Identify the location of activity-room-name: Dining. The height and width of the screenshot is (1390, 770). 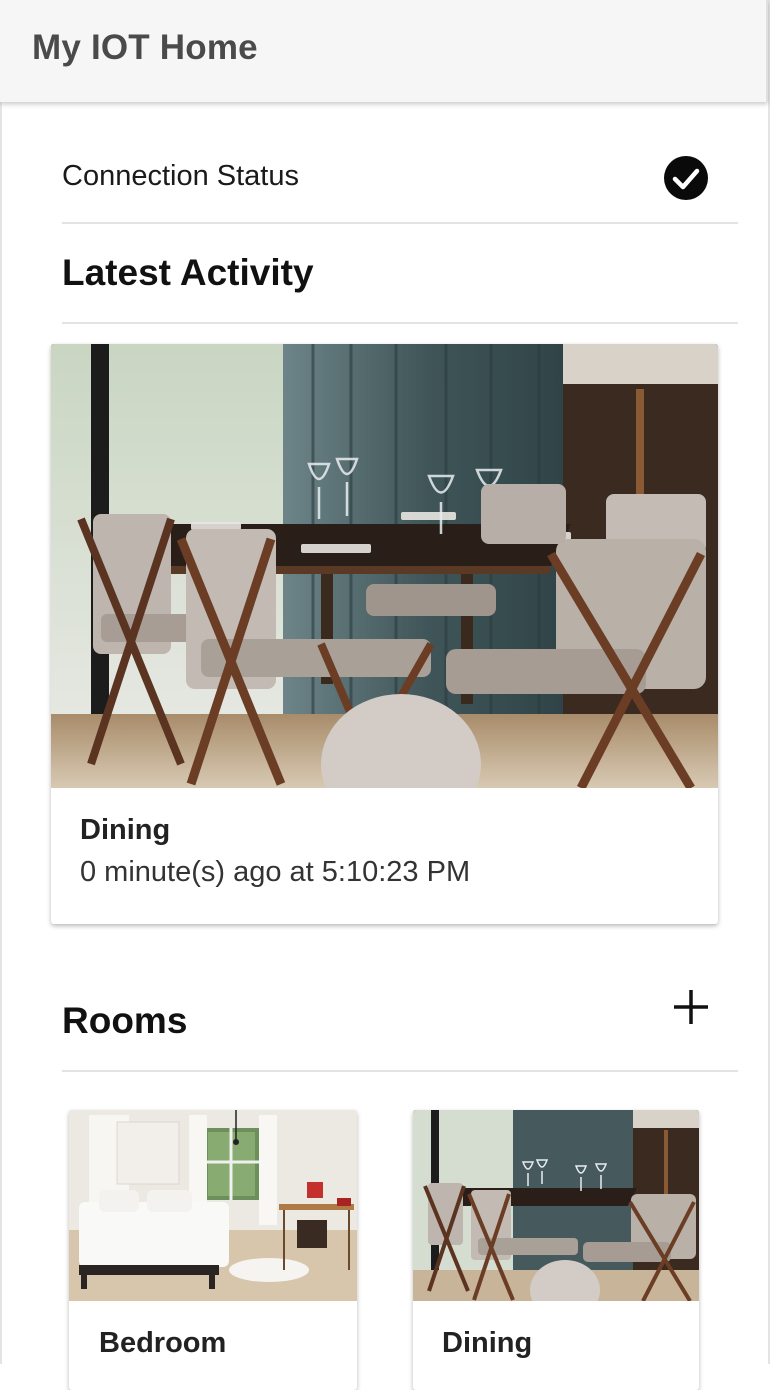
(125, 830).